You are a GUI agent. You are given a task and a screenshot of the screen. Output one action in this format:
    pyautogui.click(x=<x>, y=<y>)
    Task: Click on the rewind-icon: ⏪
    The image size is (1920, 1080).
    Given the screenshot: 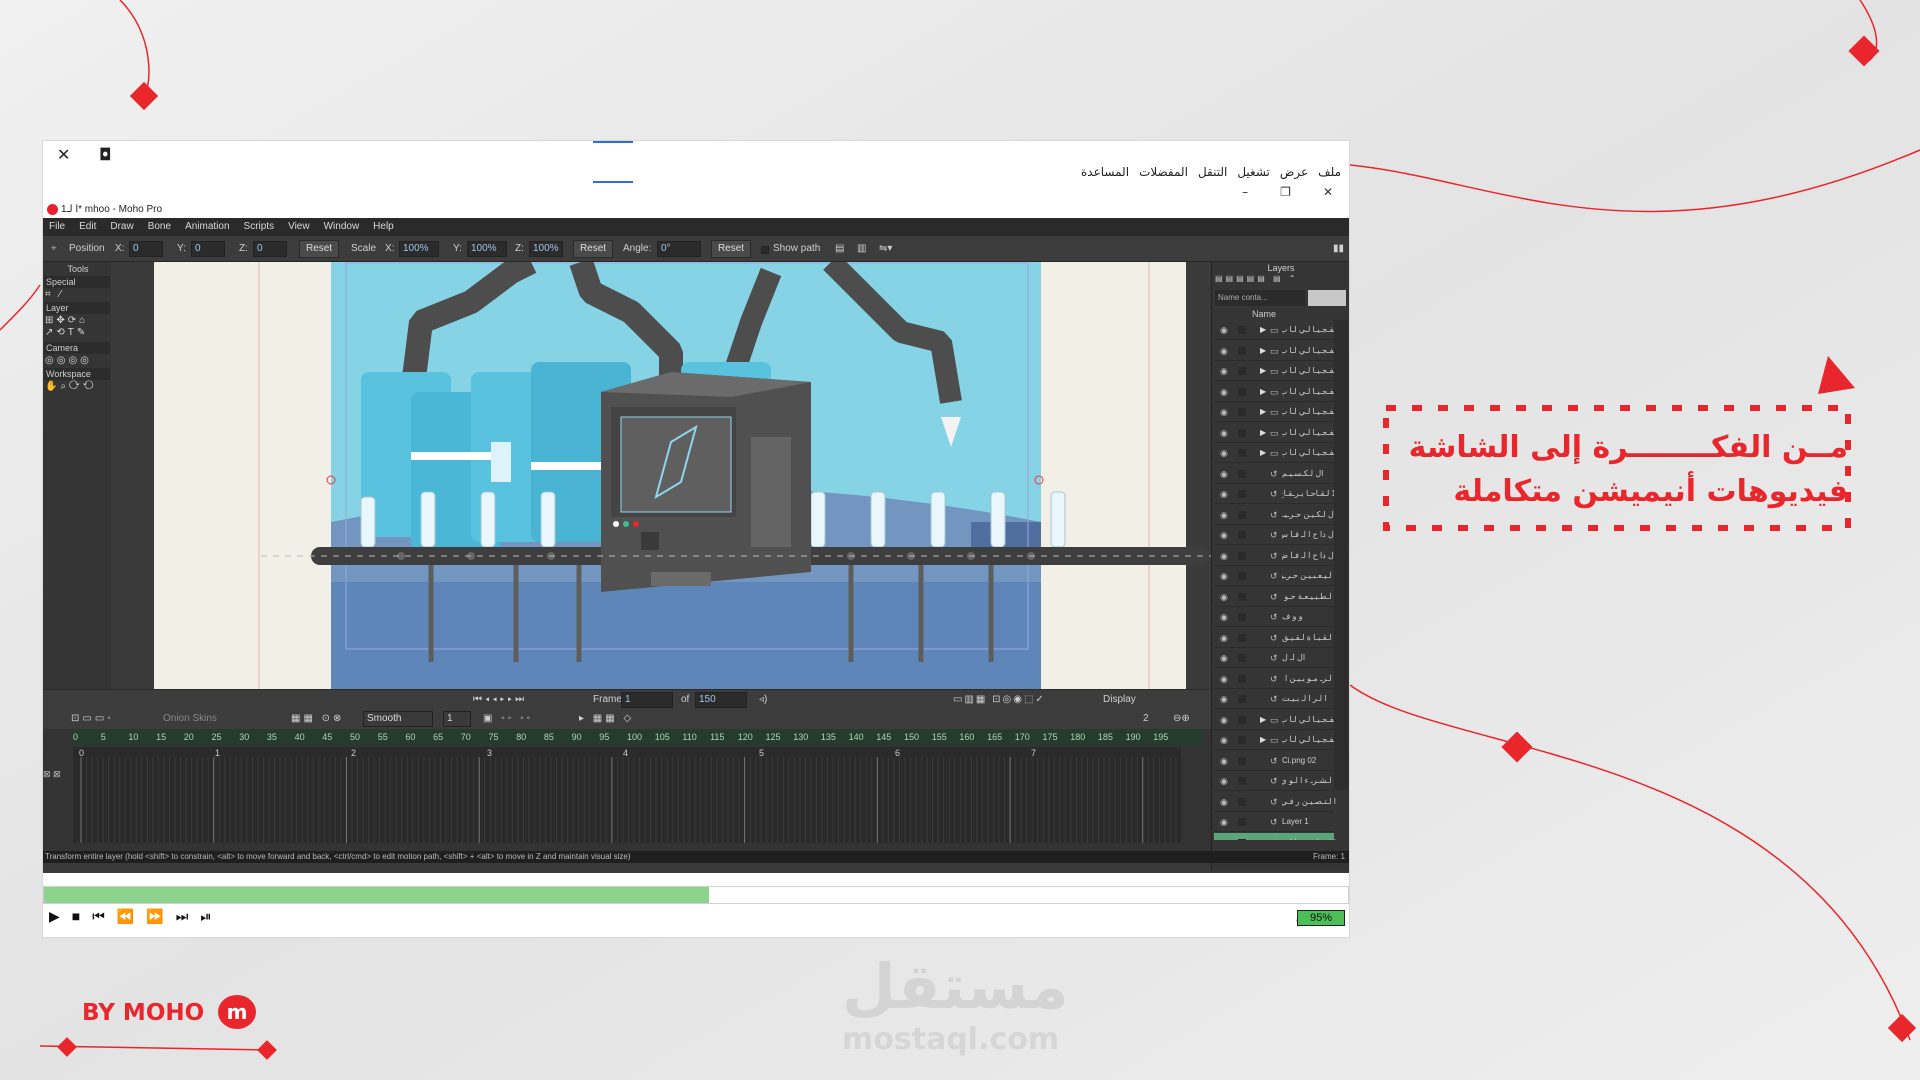 What is the action you would take?
    pyautogui.click(x=125, y=916)
    